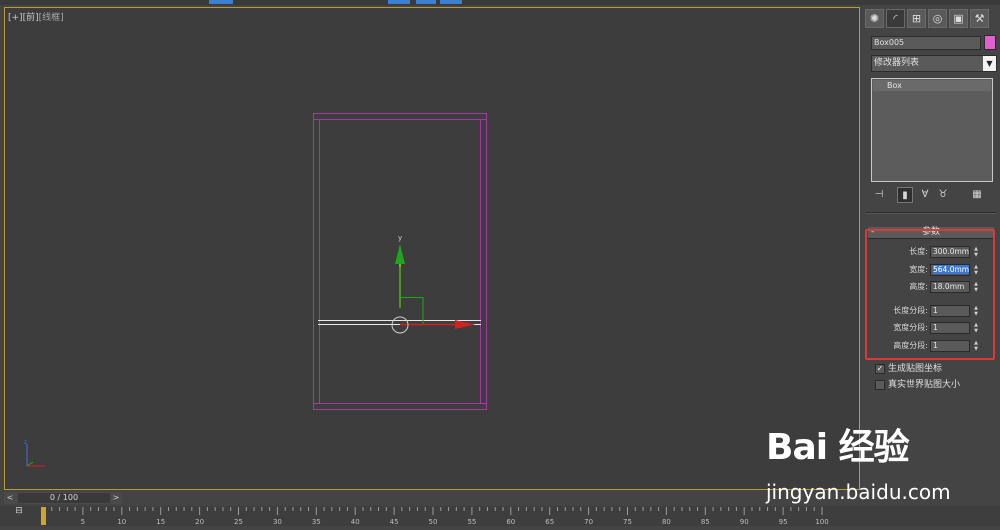  What do you see at coordinates (783, 522) in the screenshot?
I see `ruler-tick-label: 95` at bounding box center [783, 522].